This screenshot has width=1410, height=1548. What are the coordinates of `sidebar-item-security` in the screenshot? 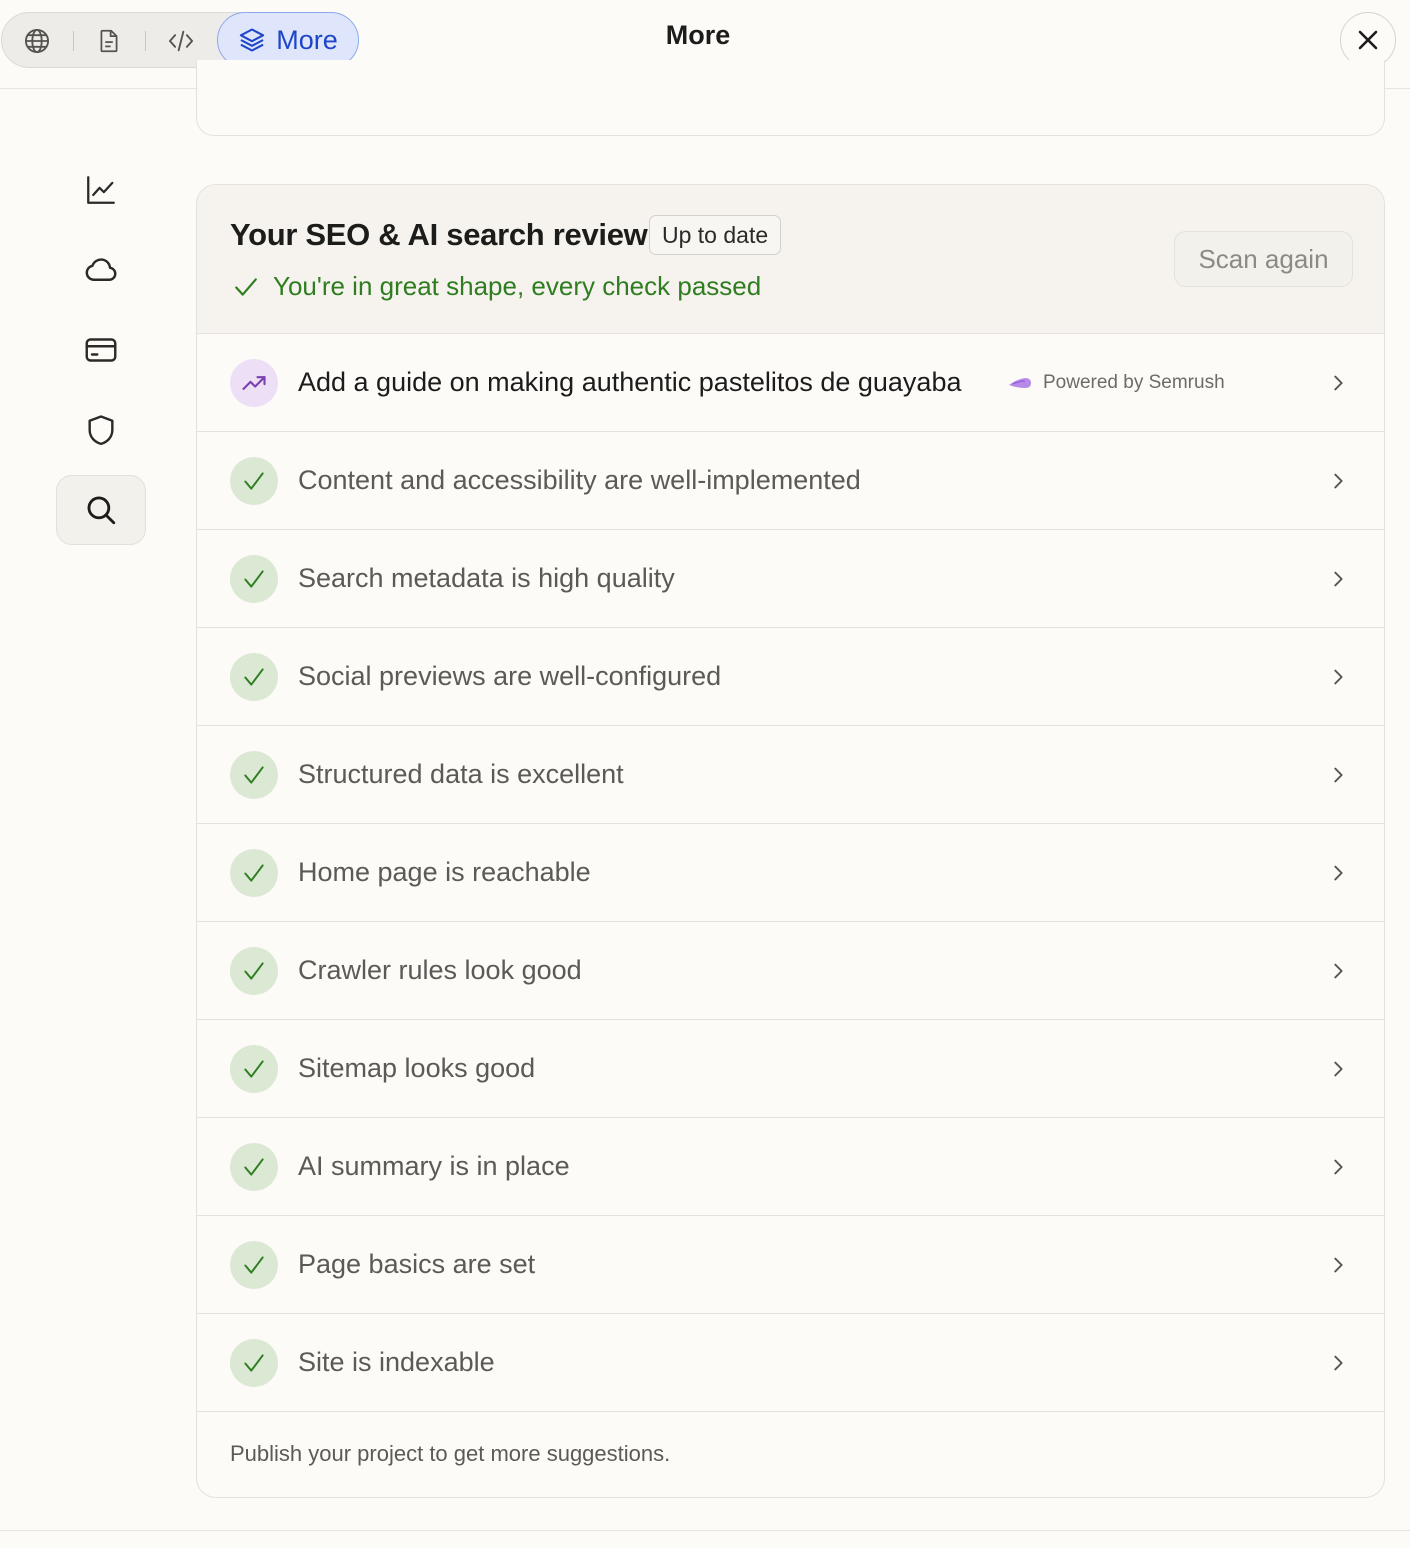 It's located at (101, 430).